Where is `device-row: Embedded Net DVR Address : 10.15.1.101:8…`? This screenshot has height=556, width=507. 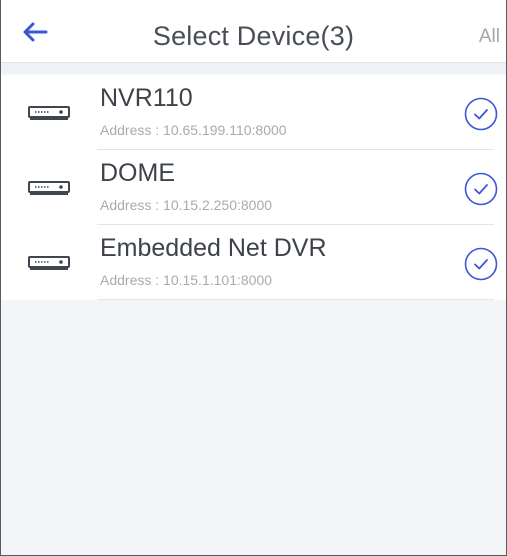
device-row: Embedded Net DVR Address : 10.15.1.101:8… is located at coordinates (253, 262).